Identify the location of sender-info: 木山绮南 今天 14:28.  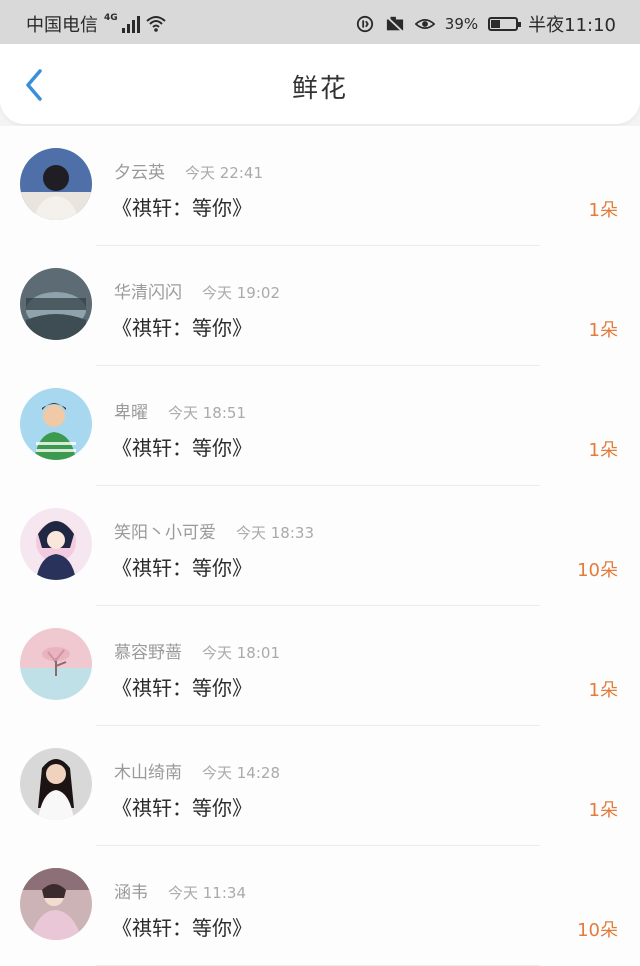
(197, 770).